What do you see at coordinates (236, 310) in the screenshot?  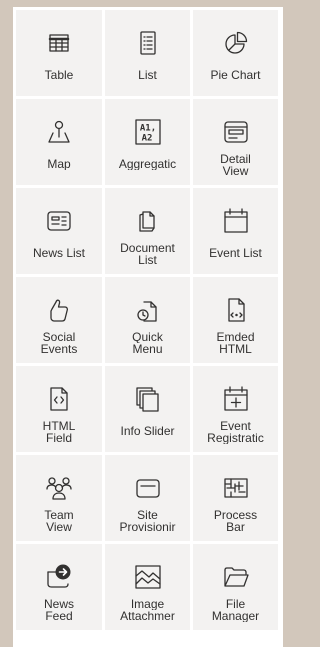 I see `embed-html-icon` at bounding box center [236, 310].